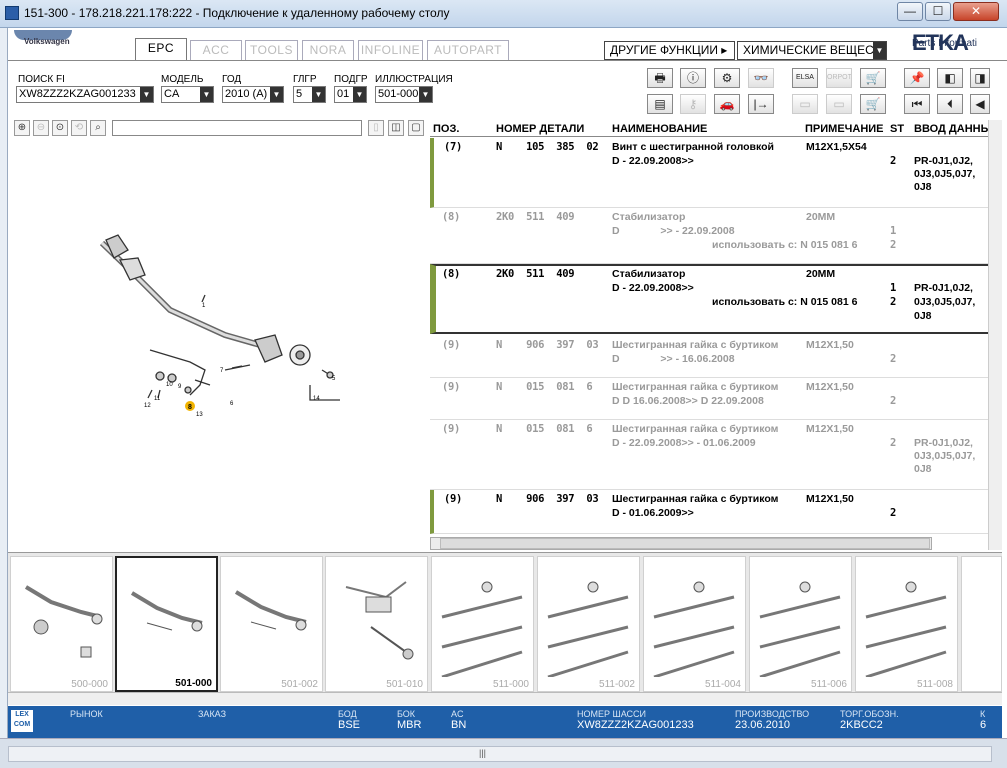 The height and width of the screenshot is (768, 1007). Describe the element at coordinates (635, 725) in the screenshot. I see `chassis-value: XW8ZZZ2KZAG001233` at that location.